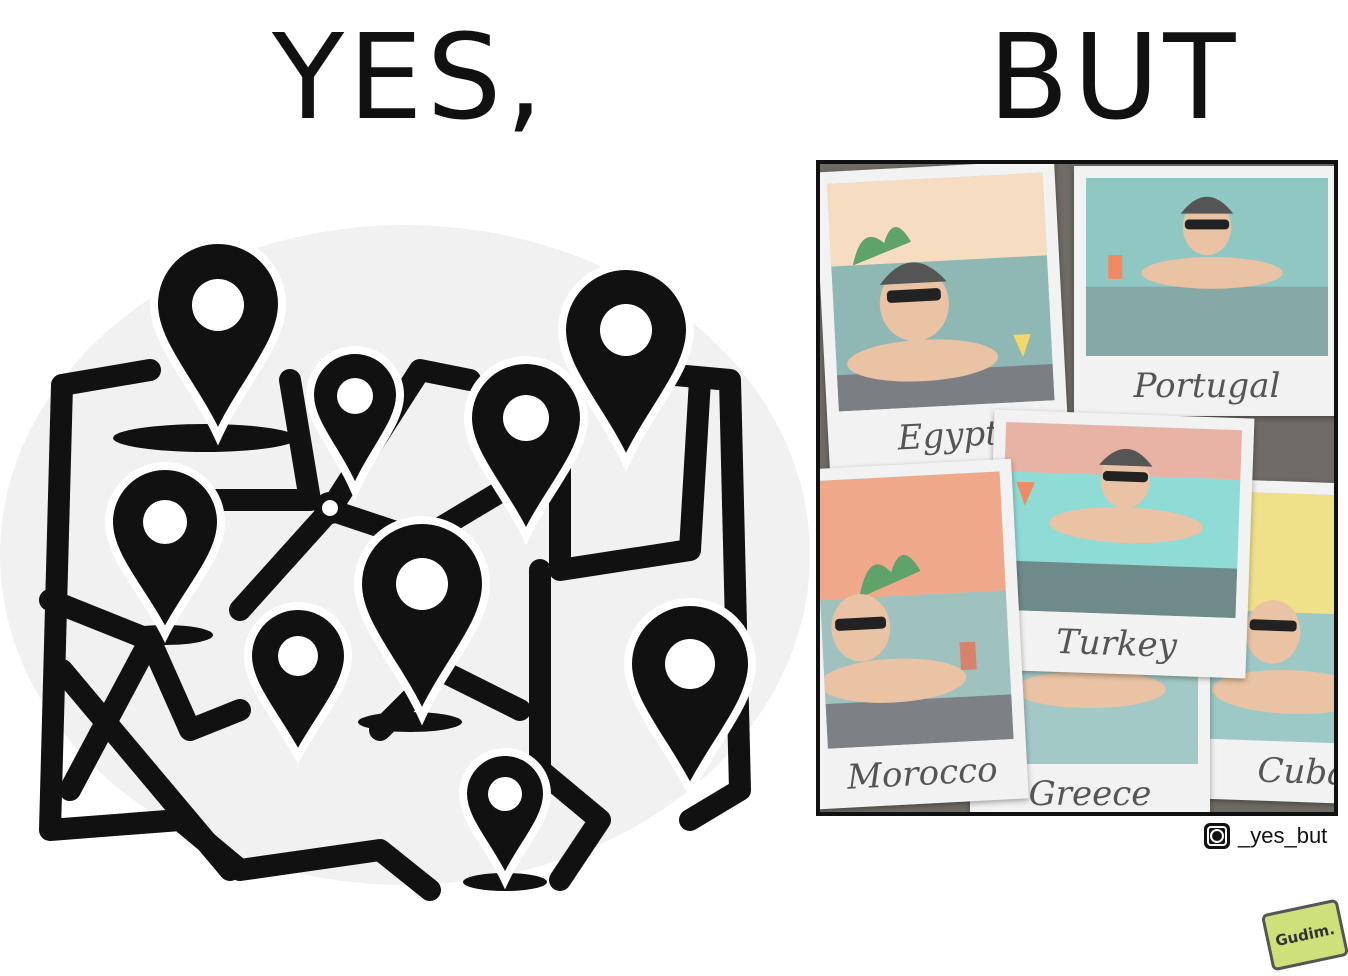 Image resolution: width=1348 pixels, height=976 pixels. What do you see at coordinates (1217, 836) in the screenshot?
I see `instagram-icon` at bounding box center [1217, 836].